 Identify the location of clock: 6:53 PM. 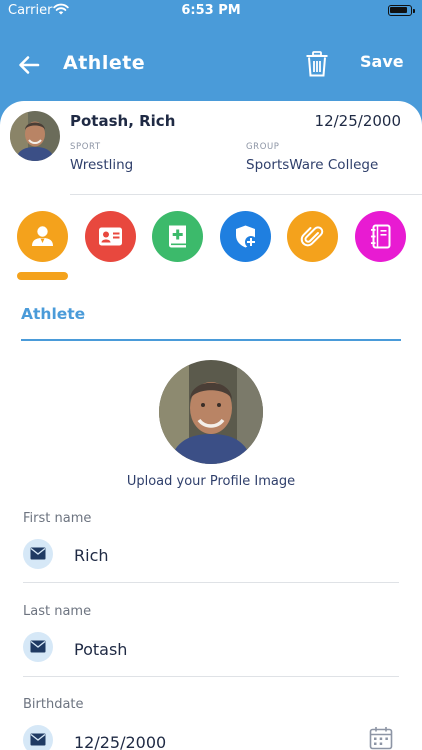
(211, 10).